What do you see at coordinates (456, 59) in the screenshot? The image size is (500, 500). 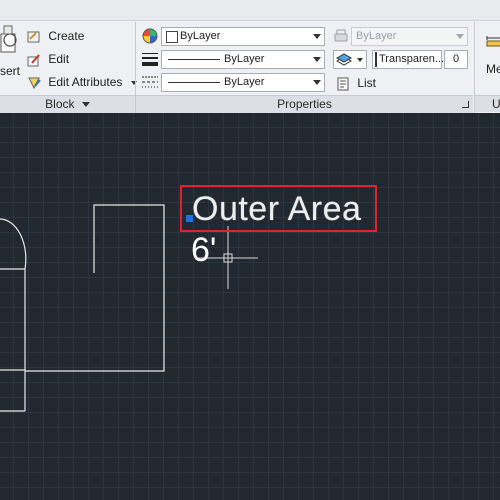 I see `transparency-value-field: 0` at bounding box center [456, 59].